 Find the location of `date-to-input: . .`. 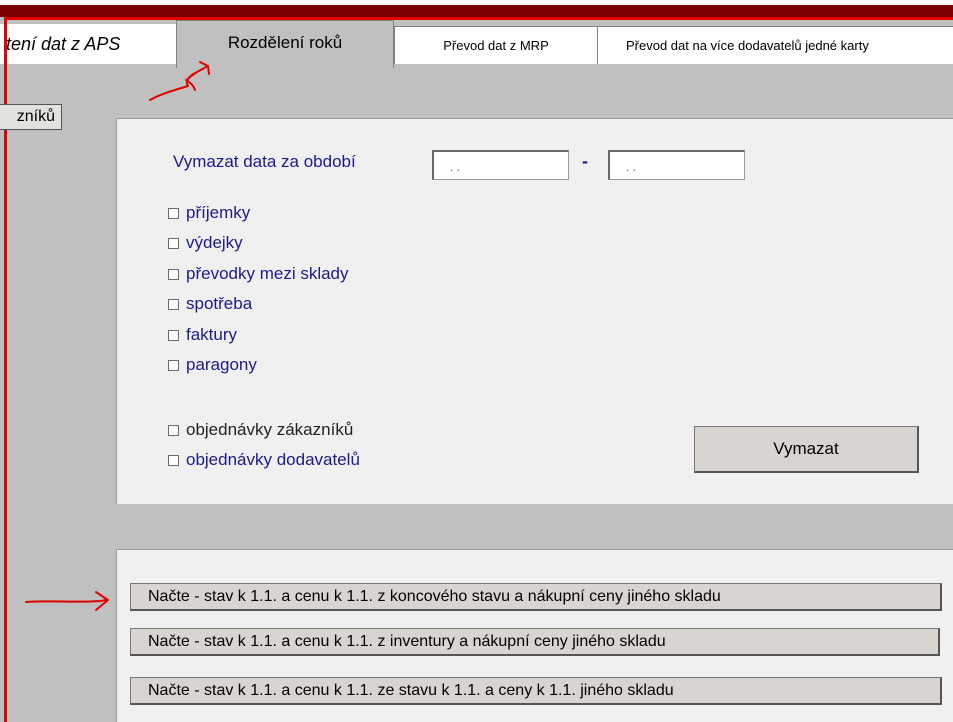

date-to-input: . . is located at coordinates (676, 165).